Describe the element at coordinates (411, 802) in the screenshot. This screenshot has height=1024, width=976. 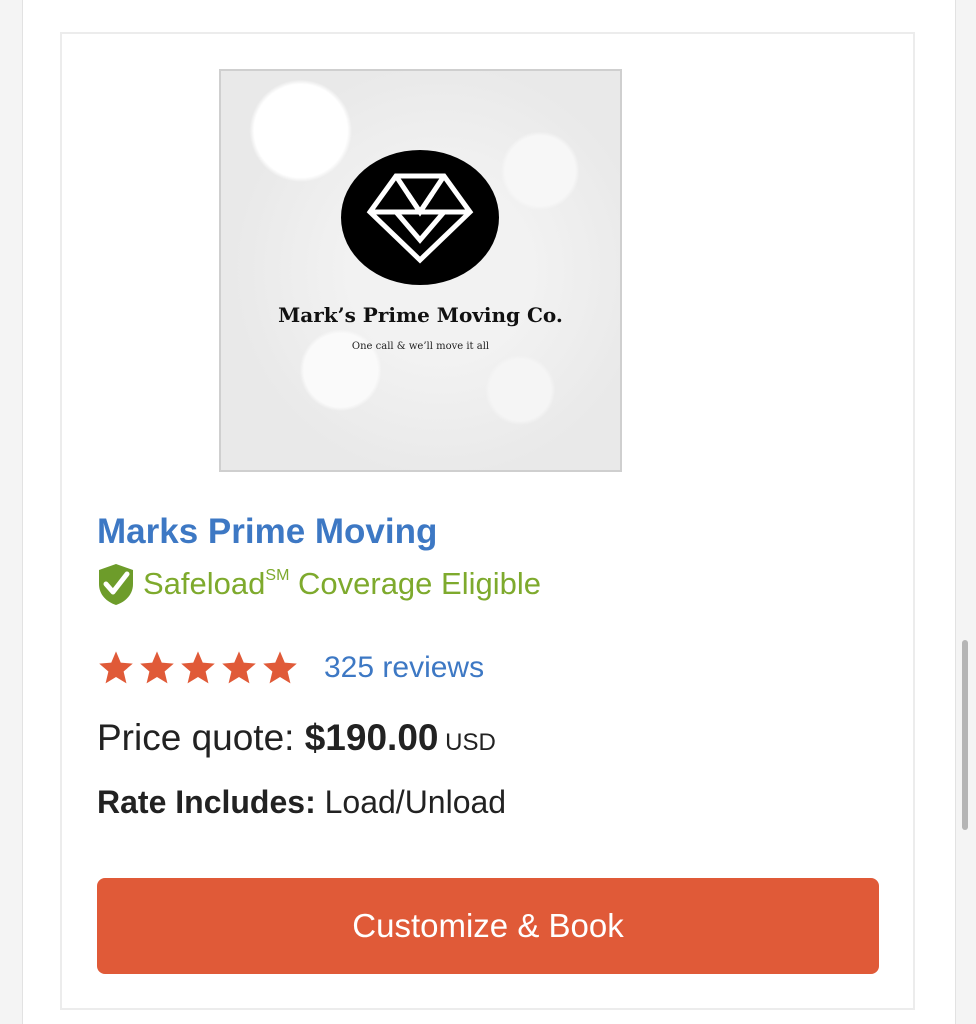
I see `rate-value: Load/Unload` at that location.